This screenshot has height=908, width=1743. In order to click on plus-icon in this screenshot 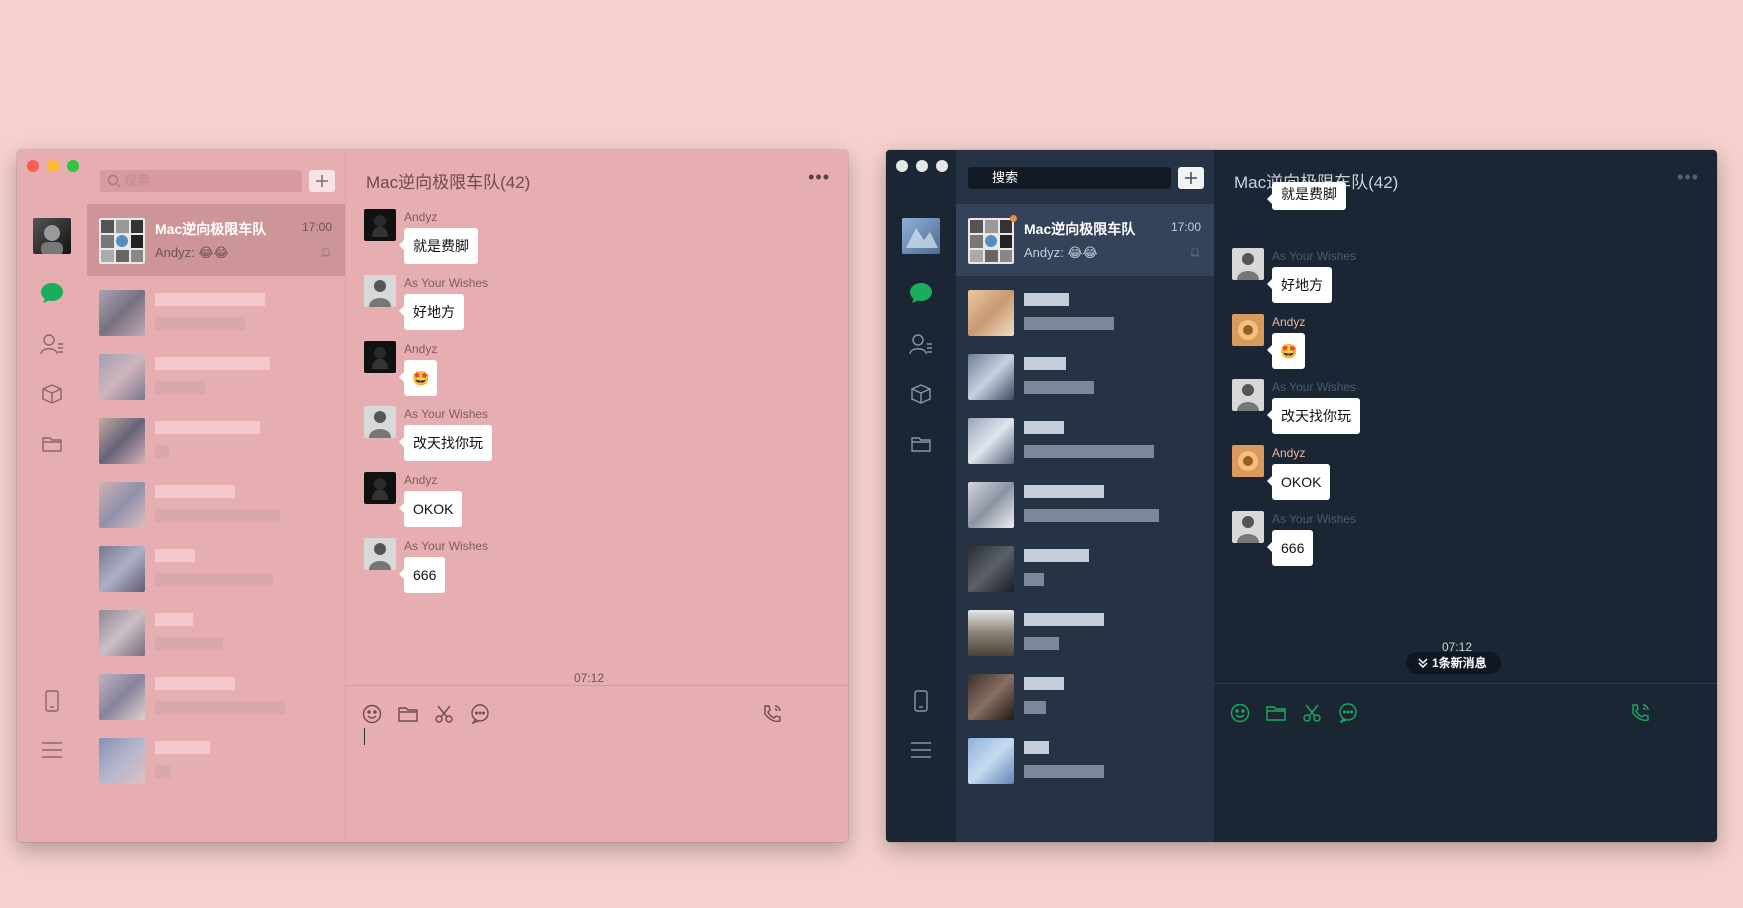, I will do `click(322, 181)`.